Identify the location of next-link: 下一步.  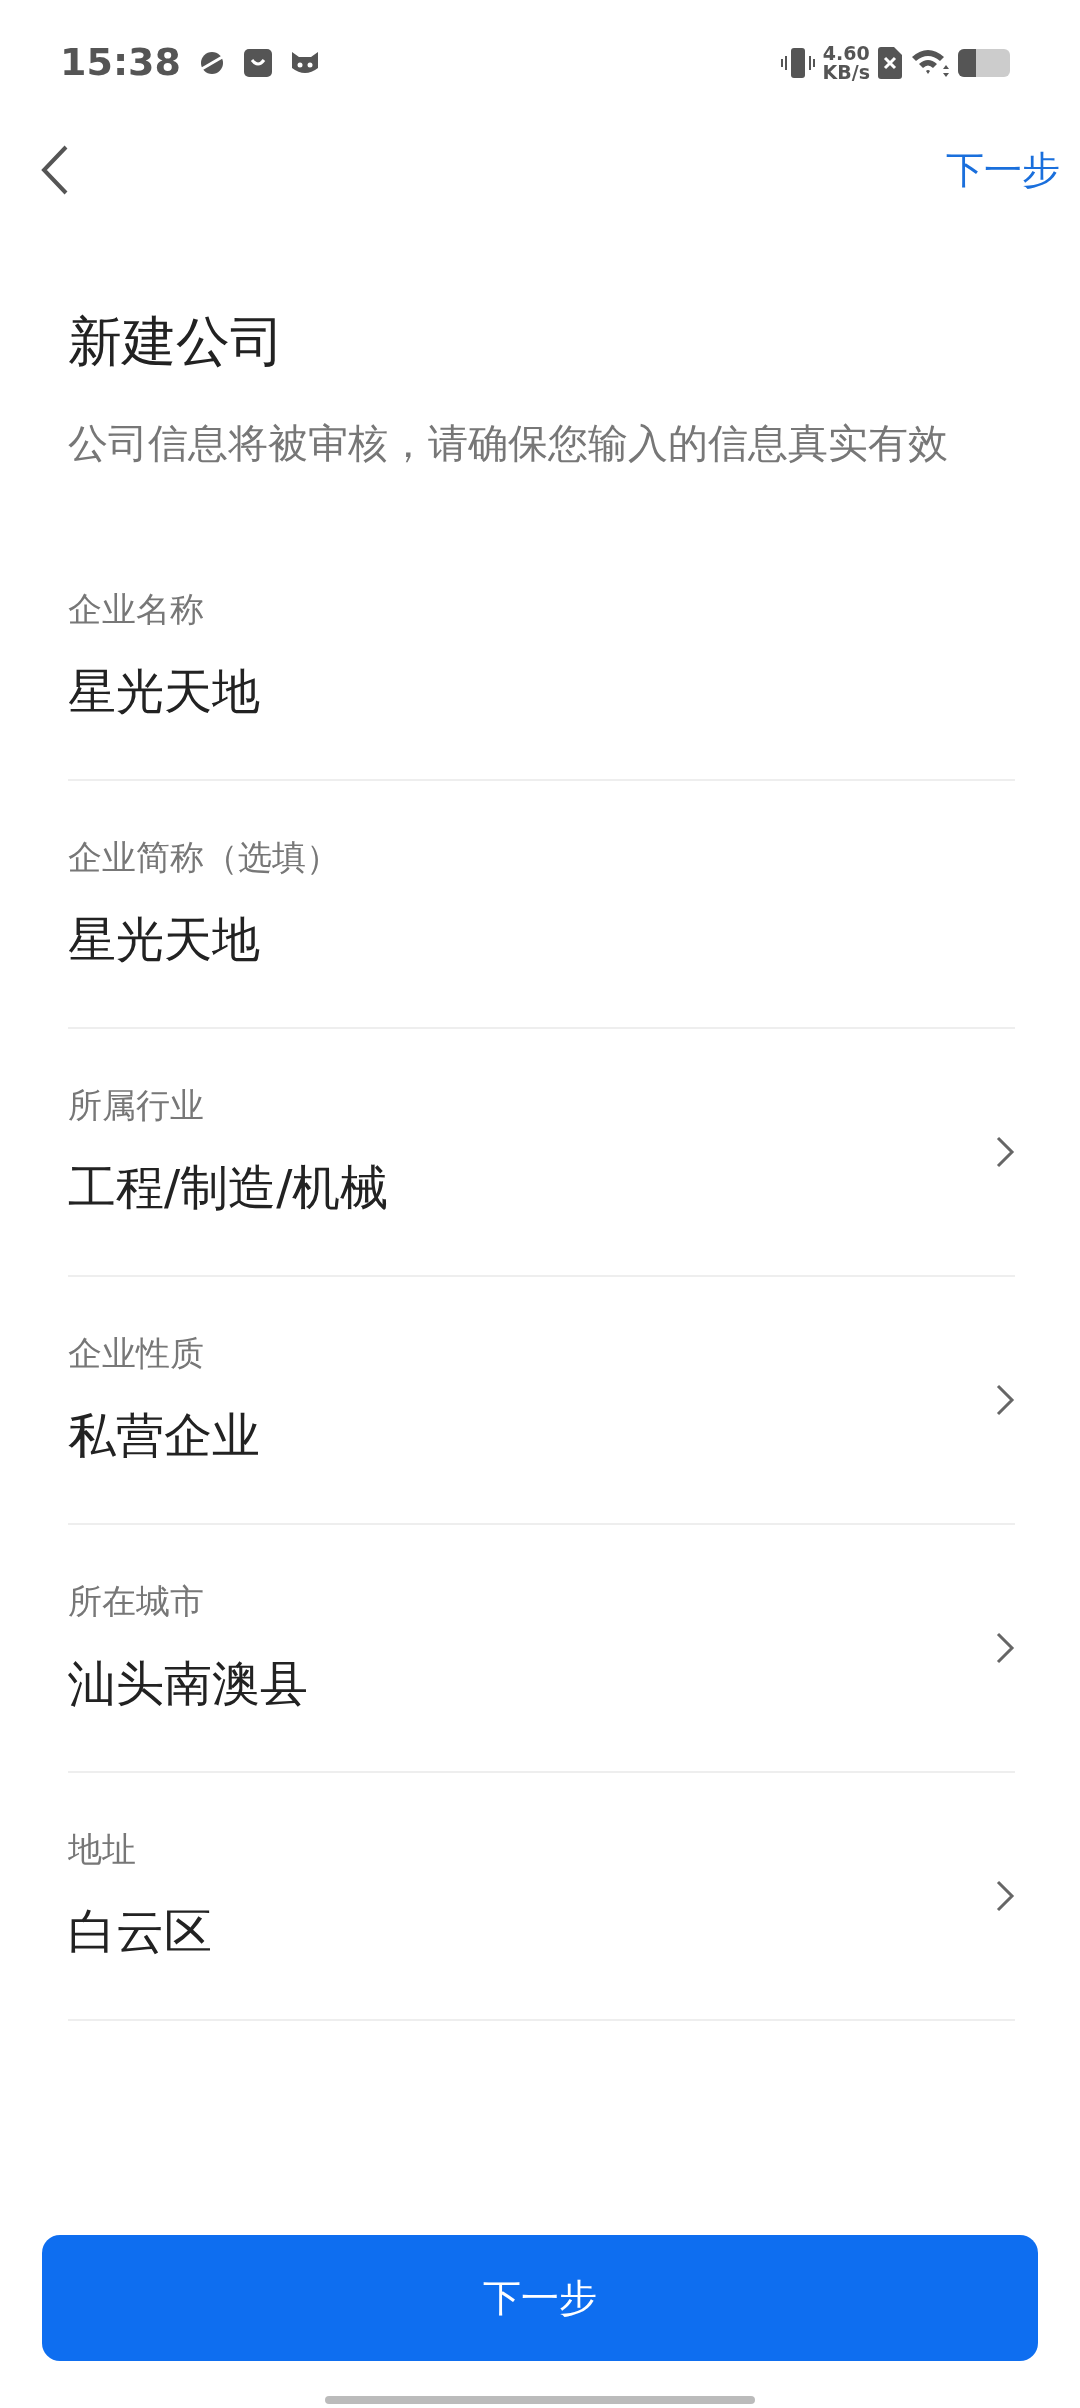
(1003, 170).